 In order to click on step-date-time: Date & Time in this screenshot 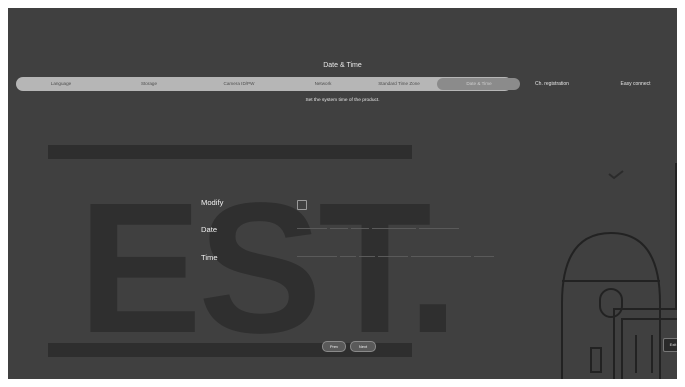, I will do `click(479, 84)`.